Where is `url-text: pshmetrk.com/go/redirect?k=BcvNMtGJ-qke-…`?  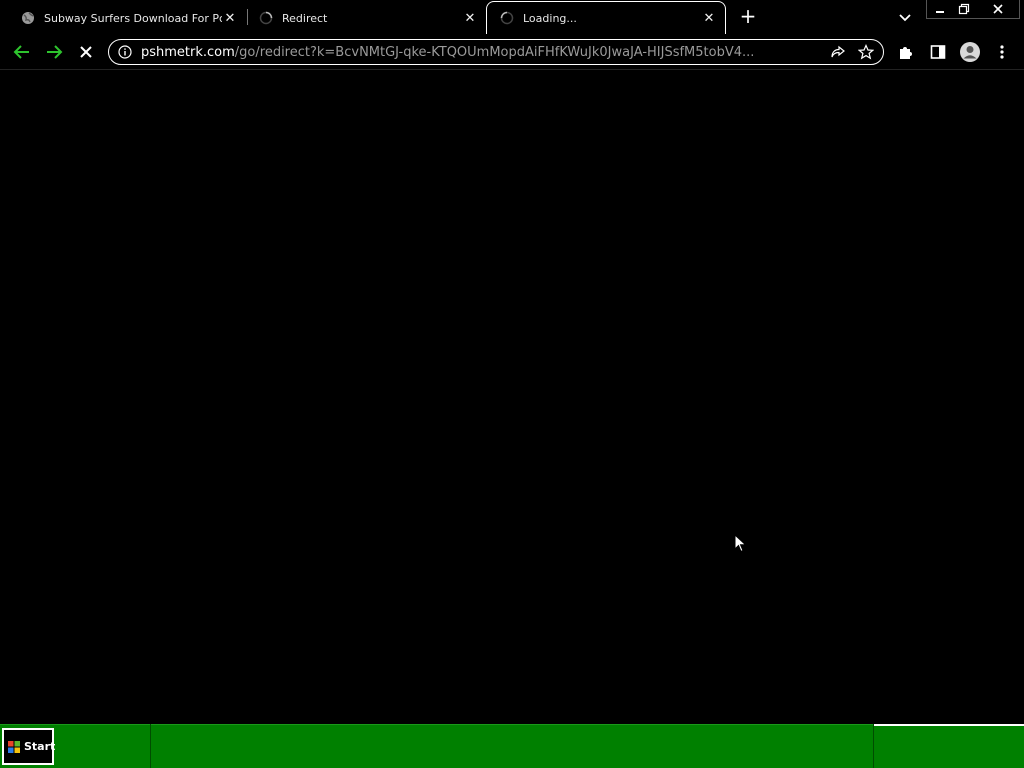 url-text: pshmetrk.com/go/redirect?k=BcvNMtGJ-qke-… is located at coordinates (484, 52).